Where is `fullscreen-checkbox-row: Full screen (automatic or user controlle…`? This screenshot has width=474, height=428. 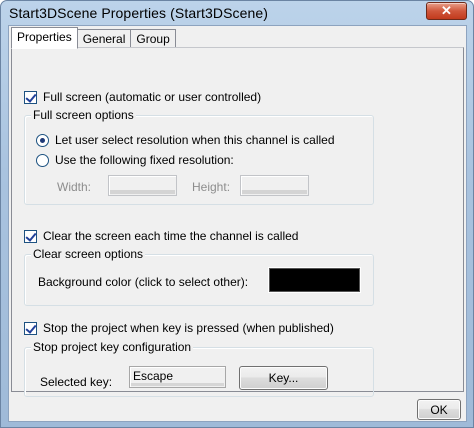 fullscreen-checkbox-row: Full screen (automatic or user controlle… is located at coordinates (142, 97).